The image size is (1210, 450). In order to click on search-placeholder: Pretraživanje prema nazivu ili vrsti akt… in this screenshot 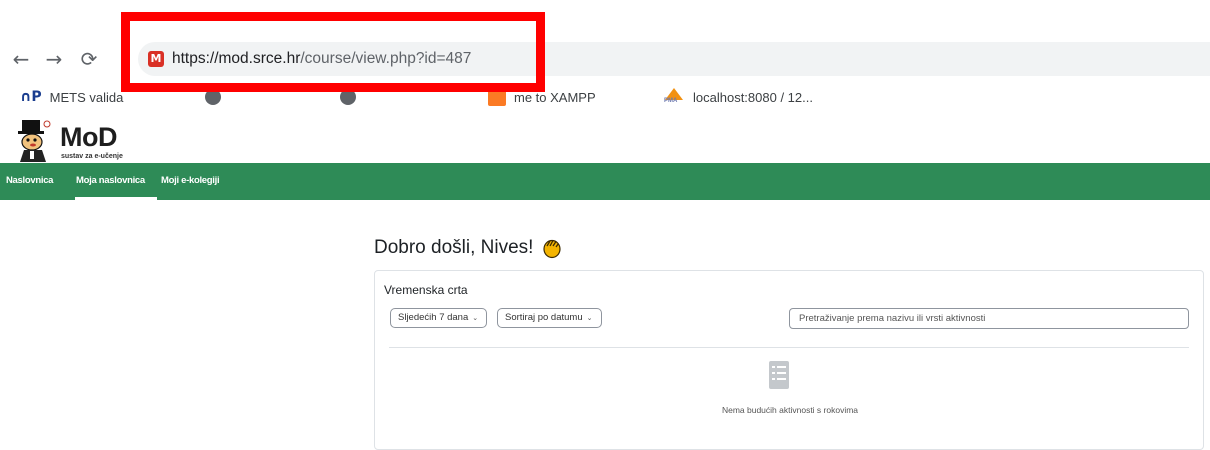, I will do `click(892, 318)`.